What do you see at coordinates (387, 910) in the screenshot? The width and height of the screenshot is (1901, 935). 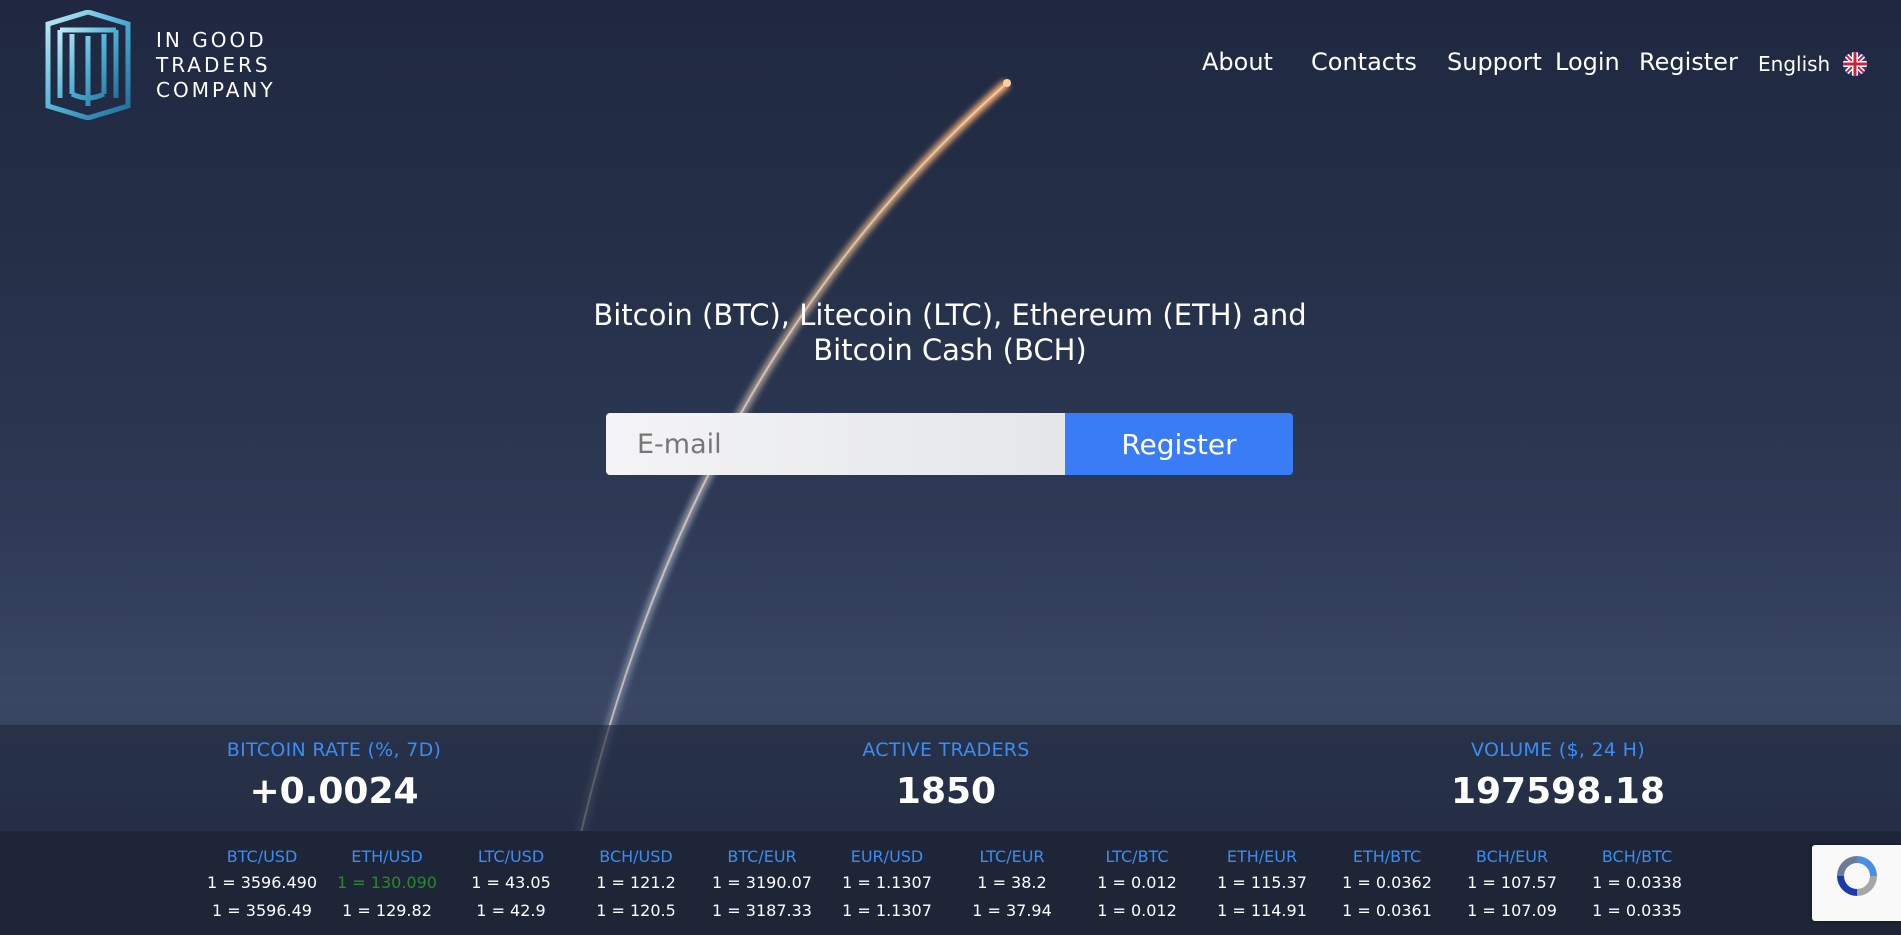 I see `pair-rate-2: 1 = 129.82` at bounding box center [387, 910].